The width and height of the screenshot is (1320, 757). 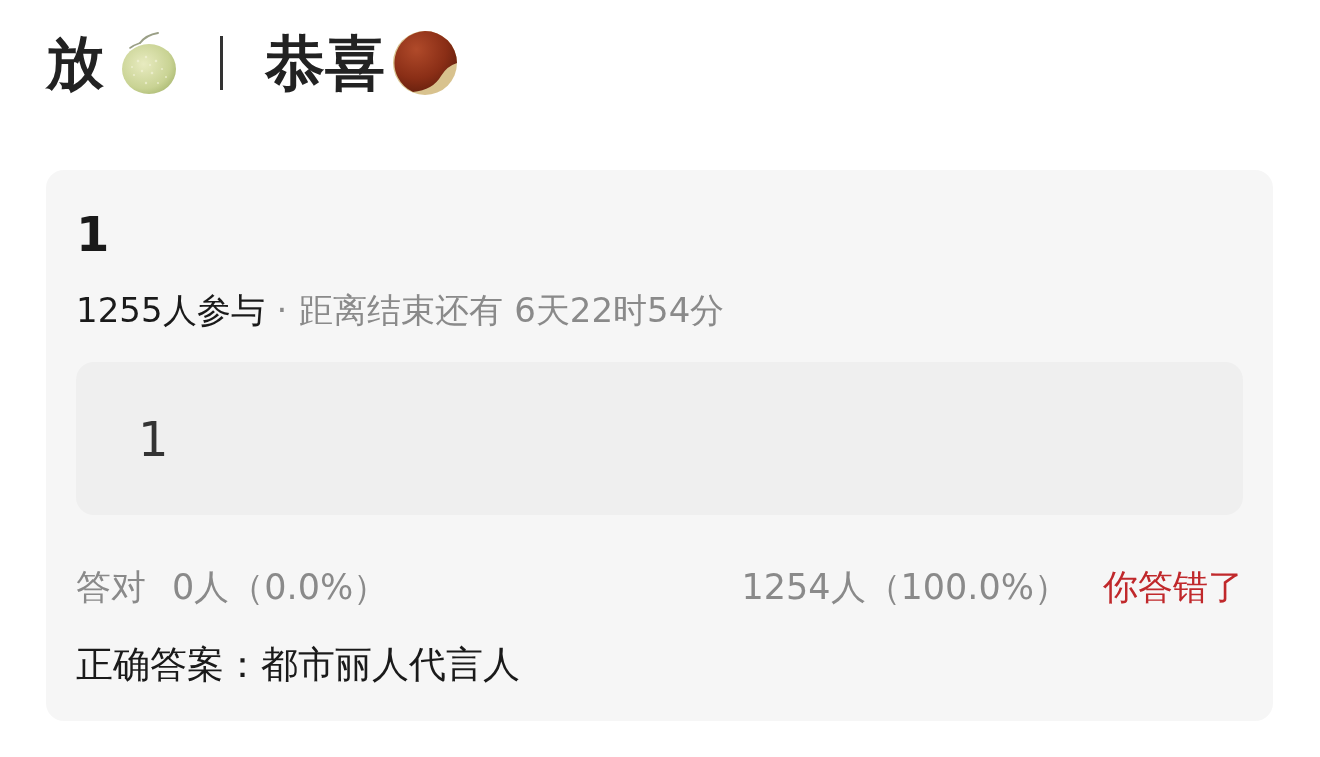 I want to click on correct-count: 0人（0.0%）, so click(x=280, y=587).